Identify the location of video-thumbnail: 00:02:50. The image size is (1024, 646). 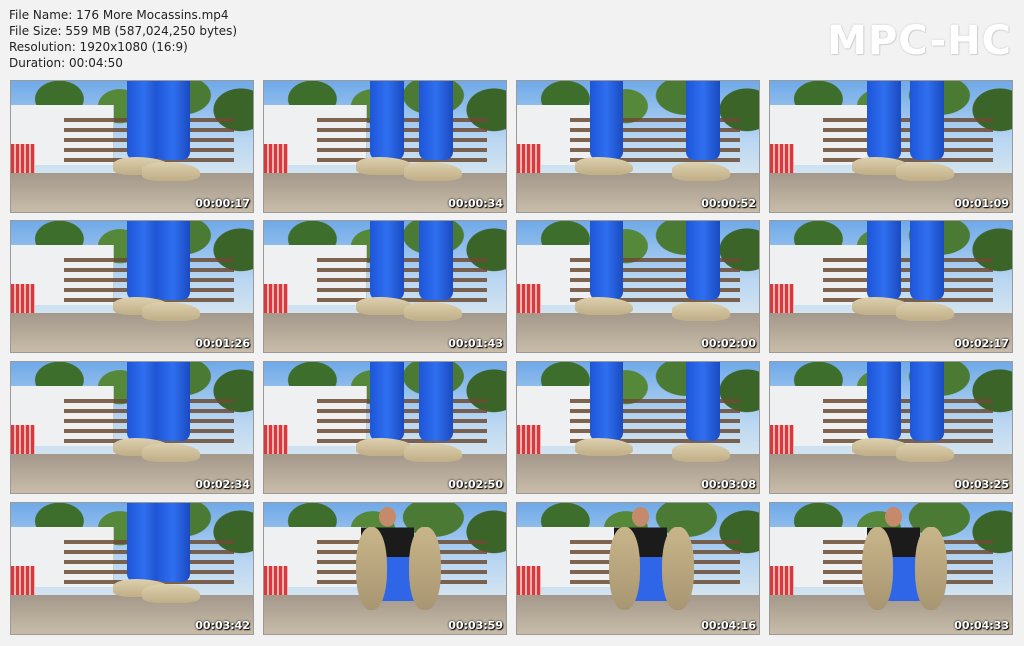
(385, 427).